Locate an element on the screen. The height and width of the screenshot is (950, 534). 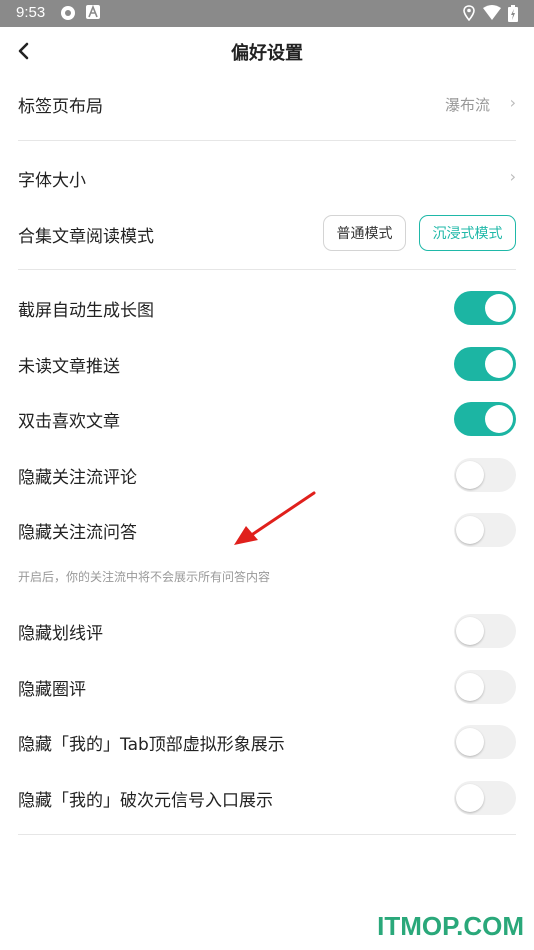
toggle-label: 截屏自动生成长图 is located at coordinates (86, 311).